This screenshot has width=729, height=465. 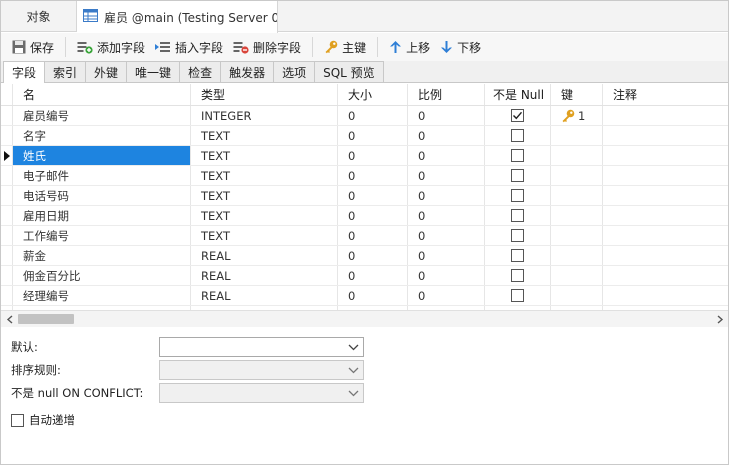 What do you see at coordinates (264, 94) in the screenshot?
I see `column-header-type: 类型` at bounding box center [264, 94].